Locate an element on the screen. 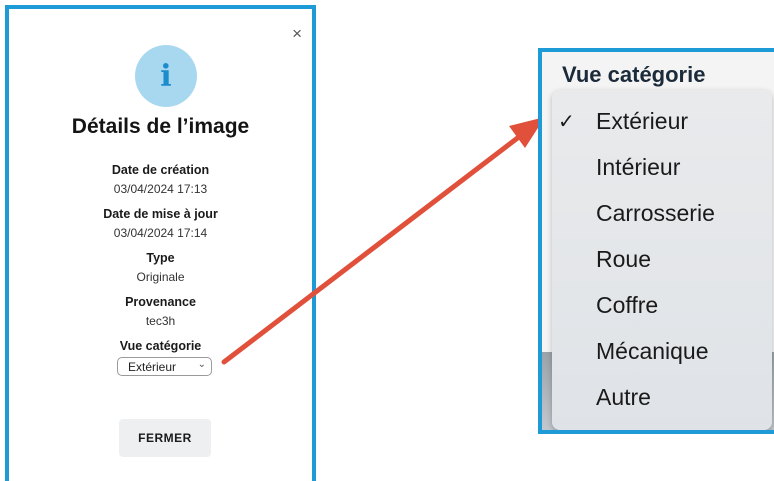 The image size is (774, 481). category-select: Extérieur ⌄ is located at coordinates (164, 366).